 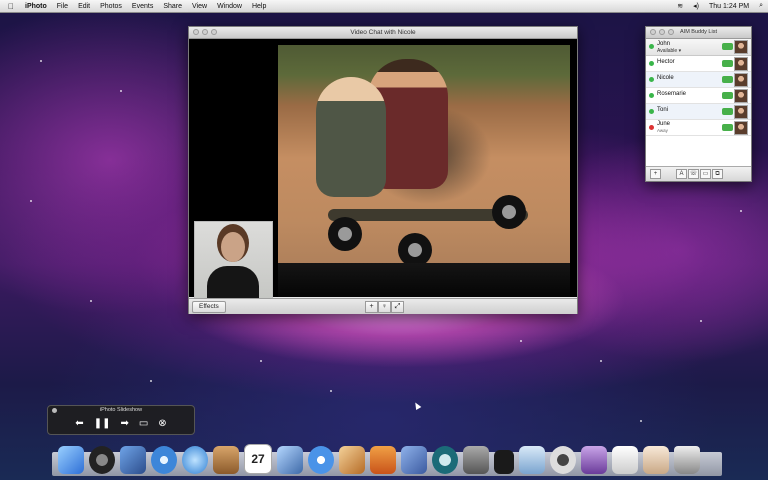 I want to click on buddy-name: Toni, so click(x=663, y=110).